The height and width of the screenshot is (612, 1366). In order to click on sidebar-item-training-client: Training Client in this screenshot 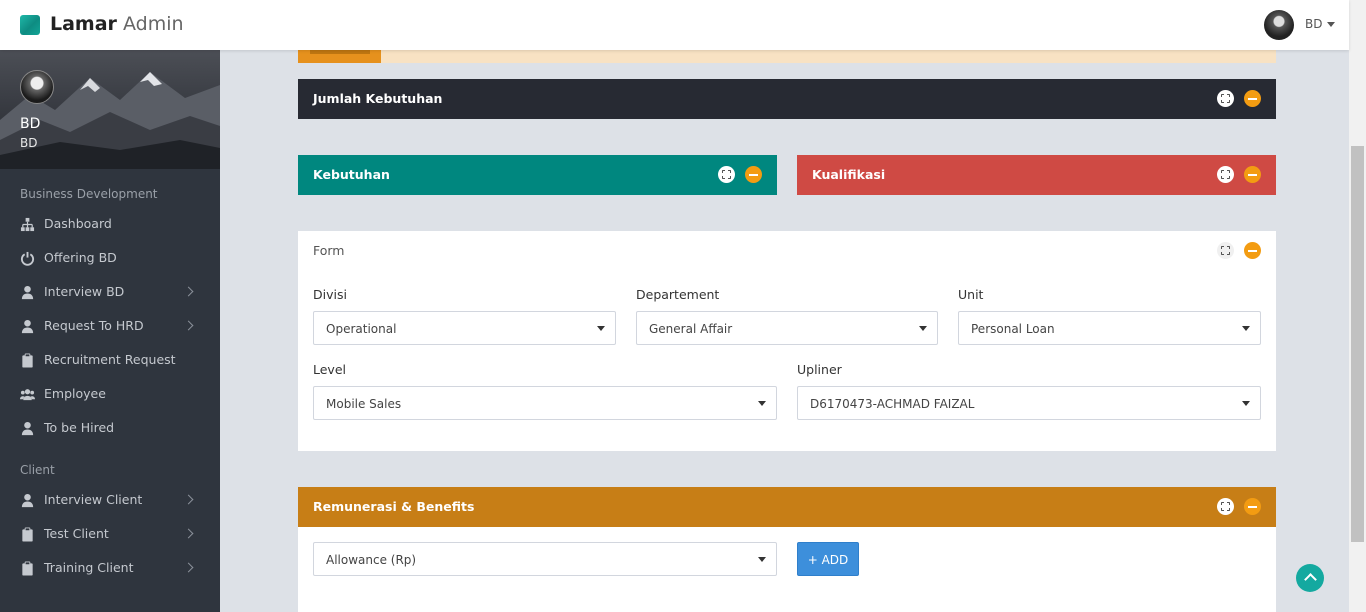, I will do `click(110, 568)`.